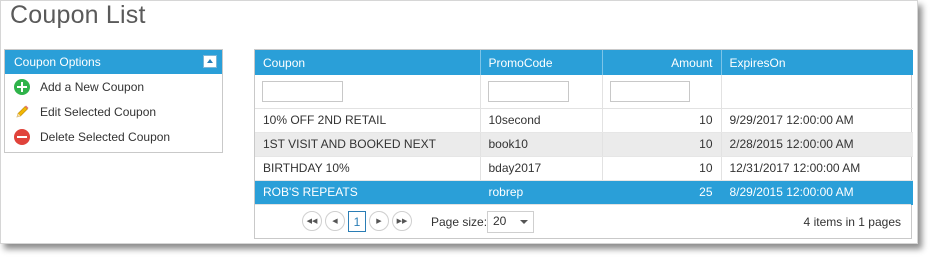 The height and width of the screenshot is (257, 931). I want to click on next-page-button: ▶, so click(379, 221).